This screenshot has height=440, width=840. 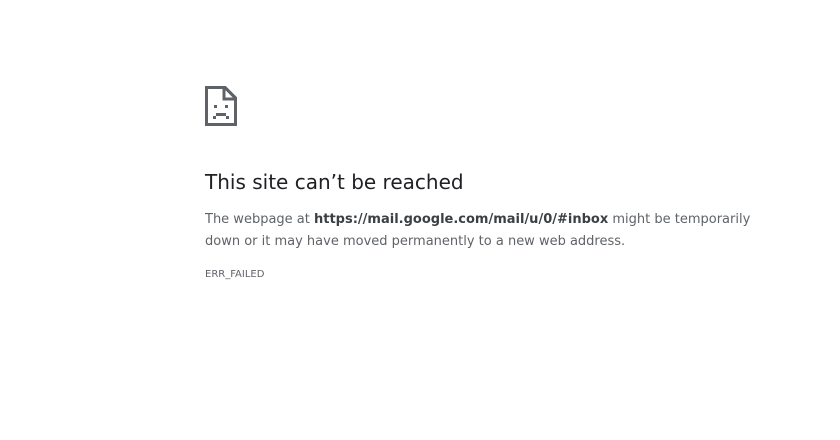 What do you see at coordinates (334, 182) in the screenshot?
I see `page-title: This site can’t be reached` at bounding box center [334, 182].